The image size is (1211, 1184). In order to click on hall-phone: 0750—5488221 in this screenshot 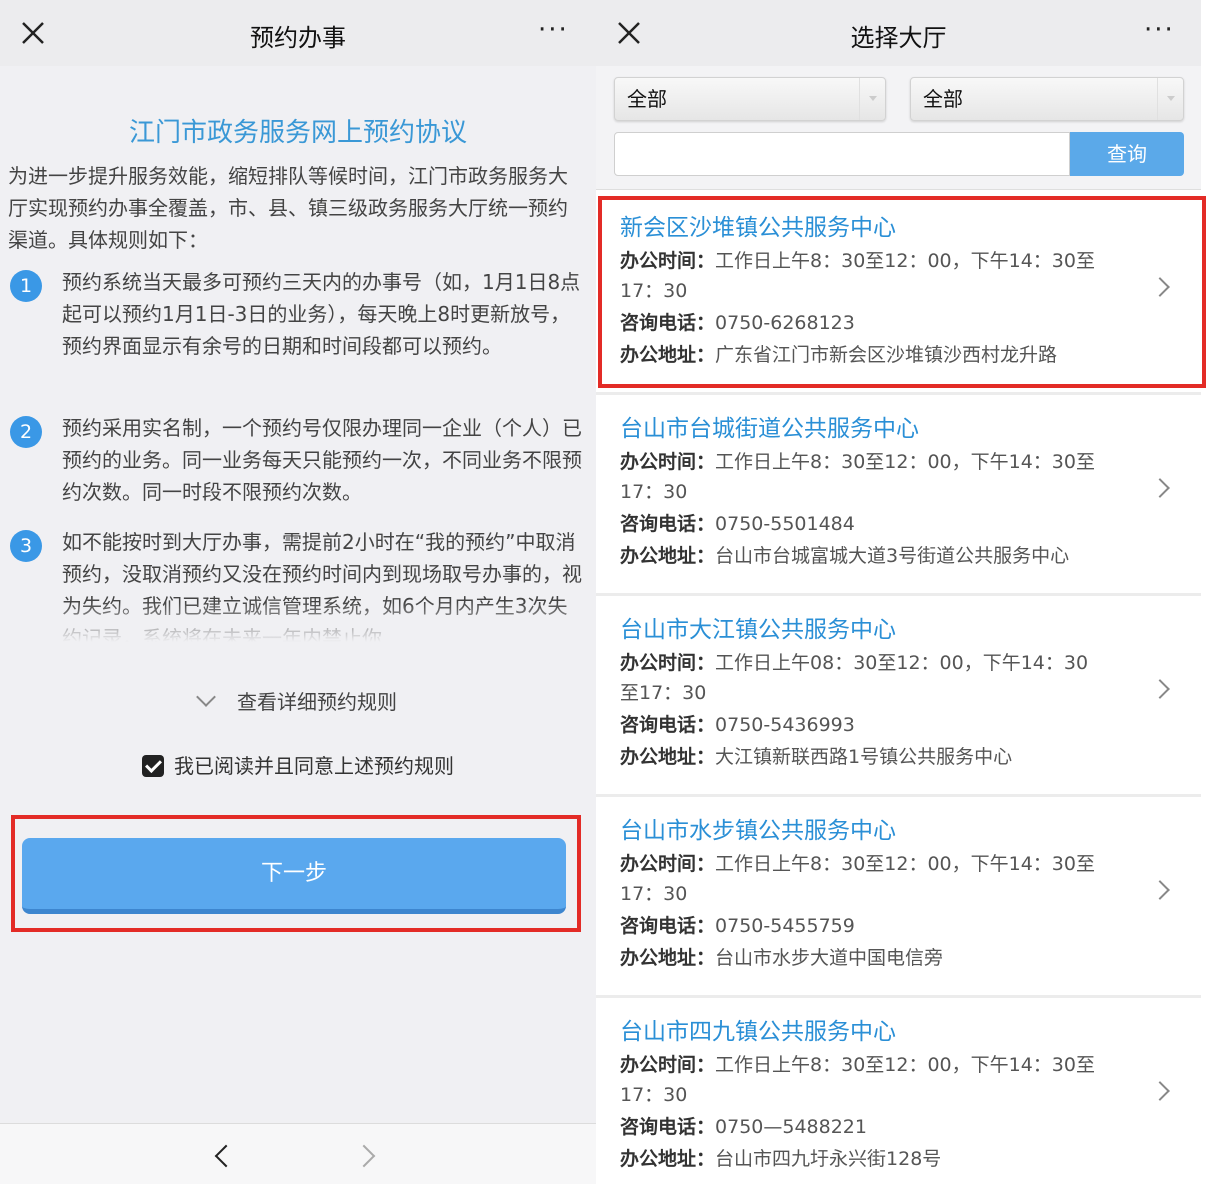, I will do `click(791, 1127)`.